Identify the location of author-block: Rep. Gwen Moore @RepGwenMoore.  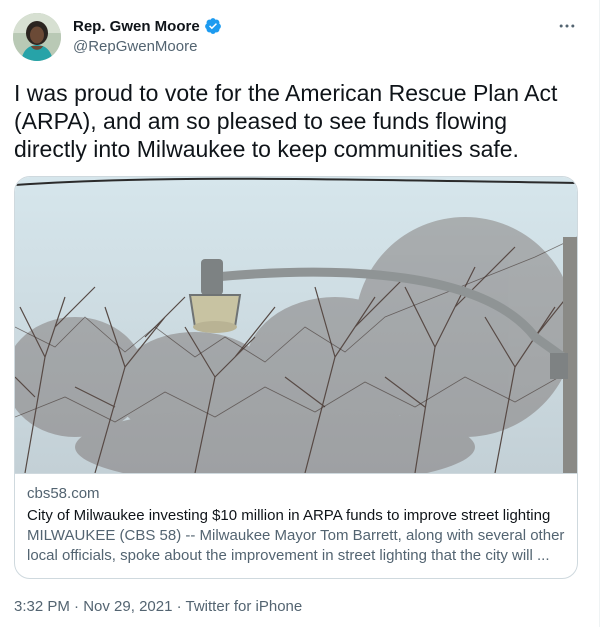
(147, 35).